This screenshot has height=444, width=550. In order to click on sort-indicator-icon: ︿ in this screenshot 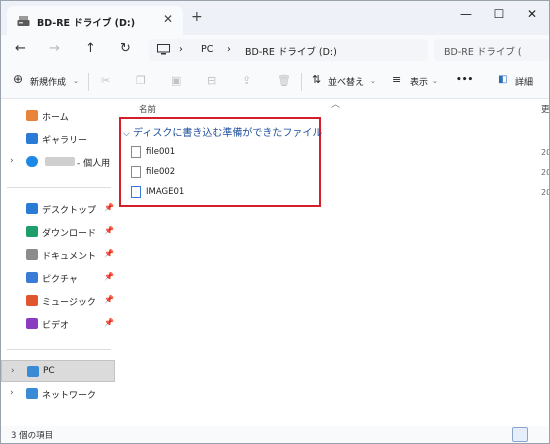, I will do `click(336, 105)`.